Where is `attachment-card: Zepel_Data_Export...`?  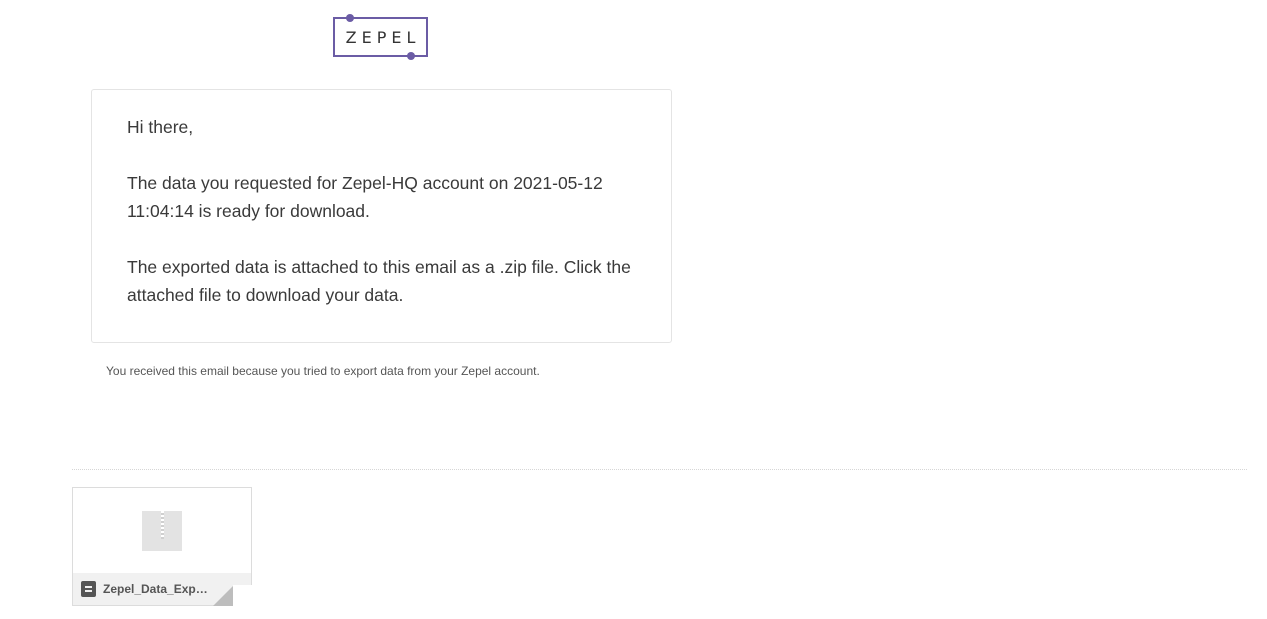
attachment-card: Zepel_Data_Export... is located at coordinates (162, 546).